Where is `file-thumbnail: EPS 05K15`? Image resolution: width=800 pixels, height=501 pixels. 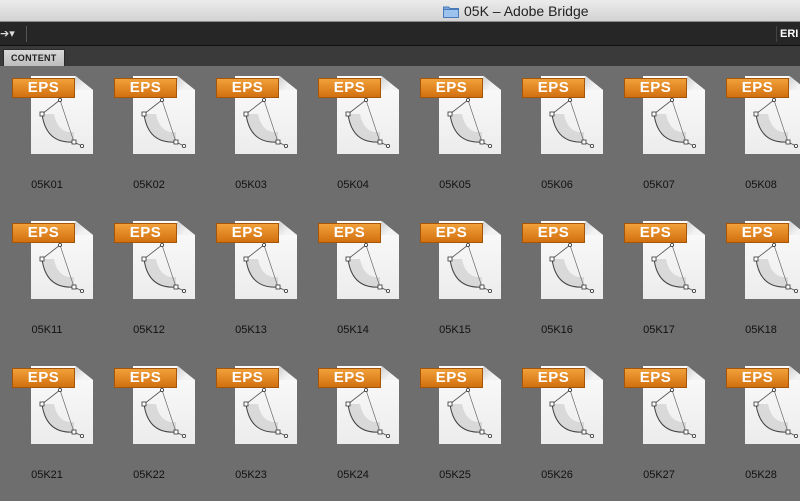 file-thumbnail: EPS 05K15 is located at coordinates (459, 283).